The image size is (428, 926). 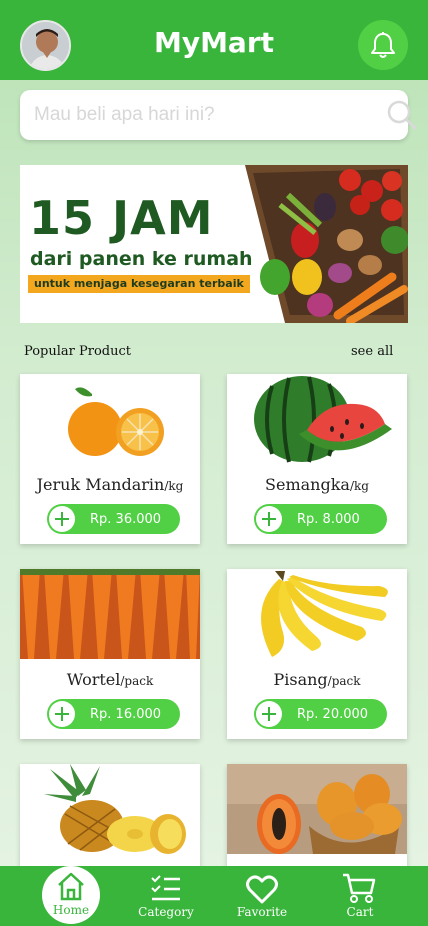 I want to click on app-header: MyMart, so click(x=214, y=40).